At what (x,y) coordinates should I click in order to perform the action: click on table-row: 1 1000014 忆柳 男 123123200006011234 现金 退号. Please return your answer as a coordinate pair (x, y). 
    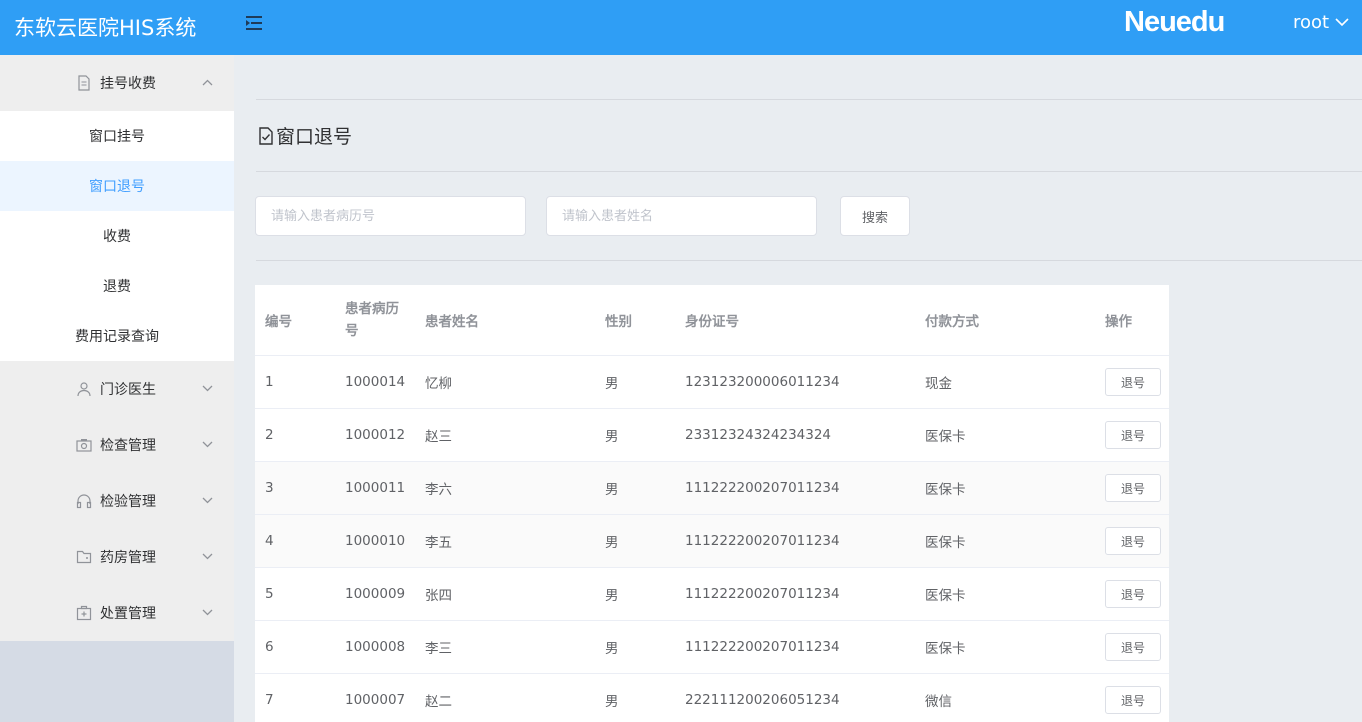
    Looking at the image, I should click on (712, 382).